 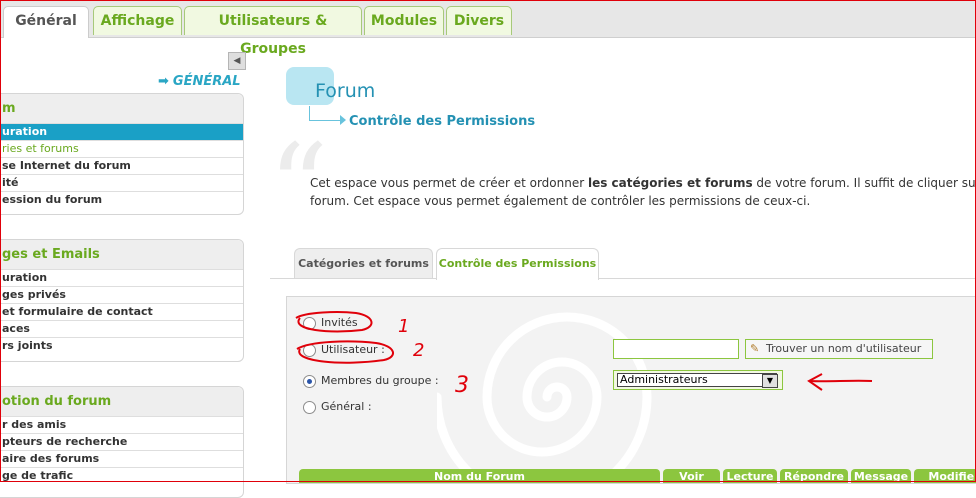 I want to click on tab-categories-forums: Catégories et forums, so click(x=363, y=263).